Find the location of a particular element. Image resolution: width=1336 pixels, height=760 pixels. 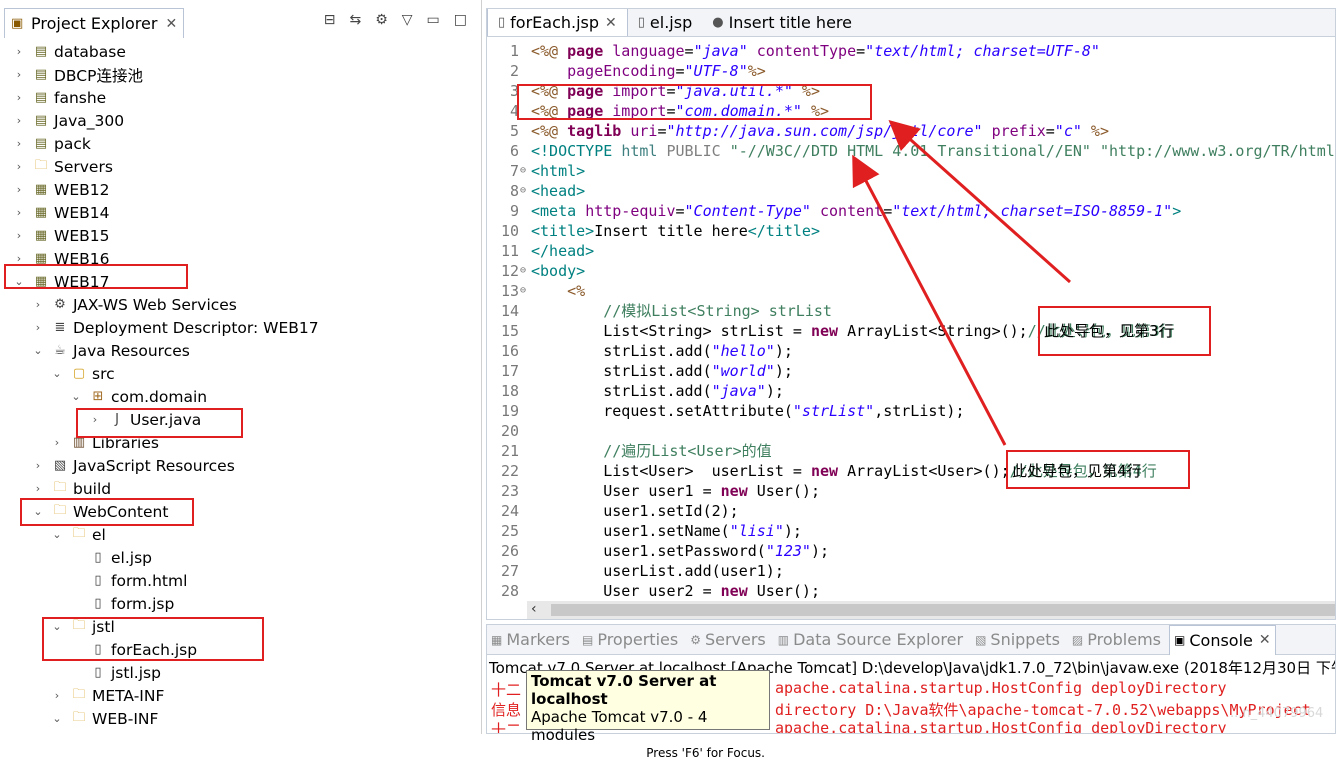

tree-item: › 🗀 build is located at coordinates (71, 488).